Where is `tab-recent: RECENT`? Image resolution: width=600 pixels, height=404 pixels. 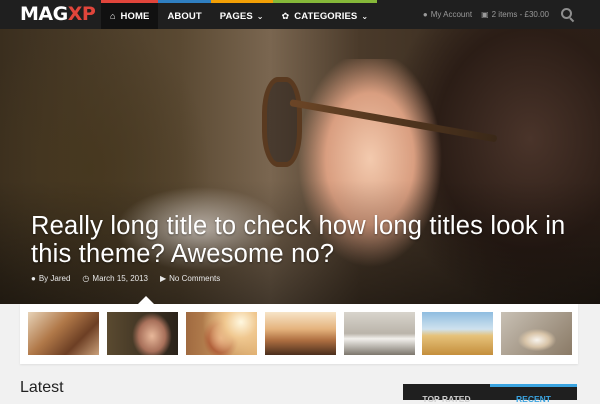 tab-recent: RECENT is located at coordinates (533, 394).